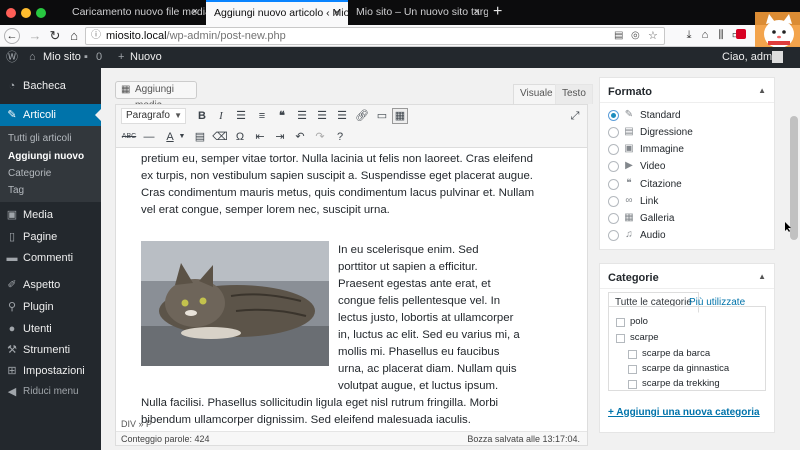 The height and width of the screenshot is (450, 800). Describe the element at coordinates (282, 116) in the screenshot. I see `blockquote-icon: ❝` at that location.